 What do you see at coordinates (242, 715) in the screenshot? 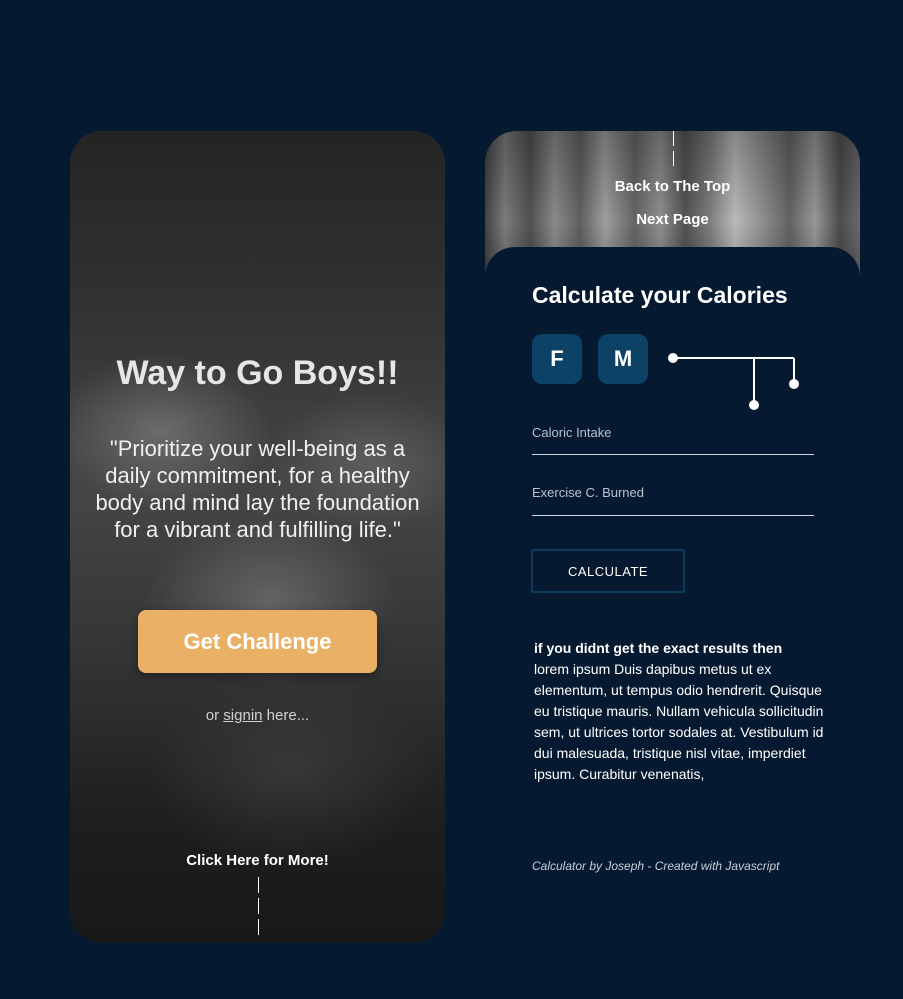
I see `signin-link: signin` at bounding box center [242, 715].